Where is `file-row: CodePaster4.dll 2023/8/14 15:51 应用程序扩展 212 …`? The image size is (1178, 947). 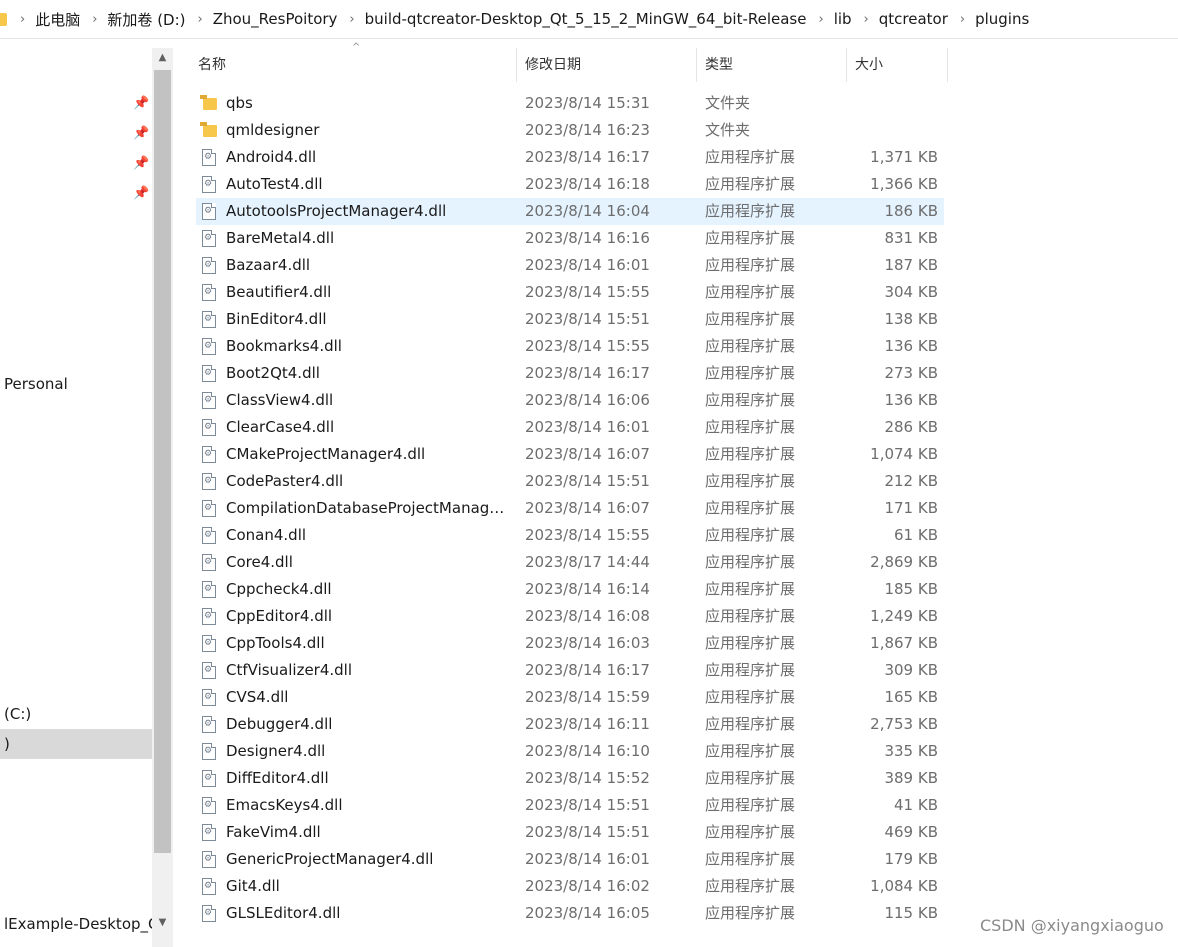 file-row: CodePaster4.dll 2023/8/14 15:51 应用程序扩展 212 … is located at coordinates (570, 481).